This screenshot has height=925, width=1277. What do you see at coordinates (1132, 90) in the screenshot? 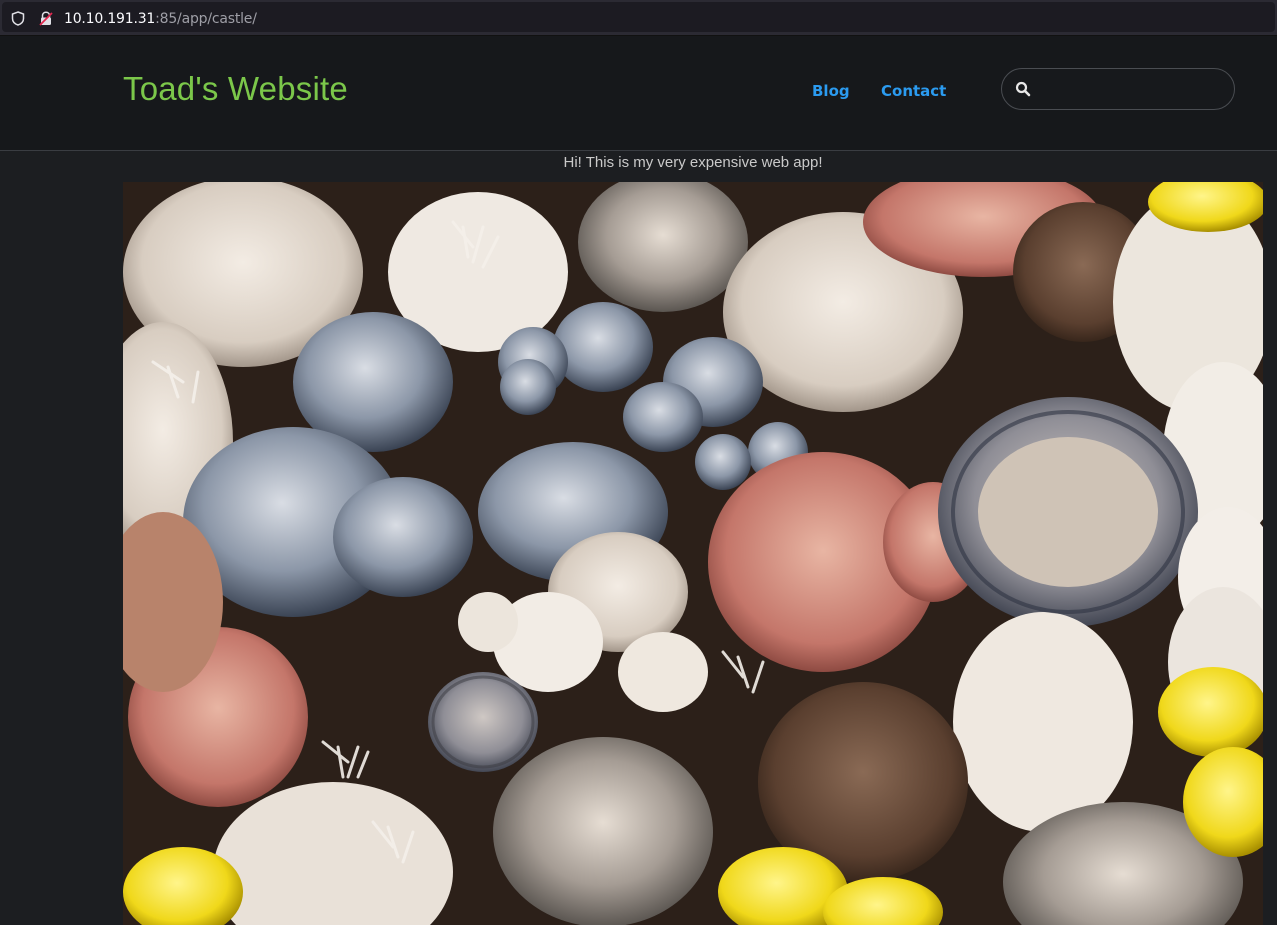
I see `search-input` at bounding box center [1132, 90].